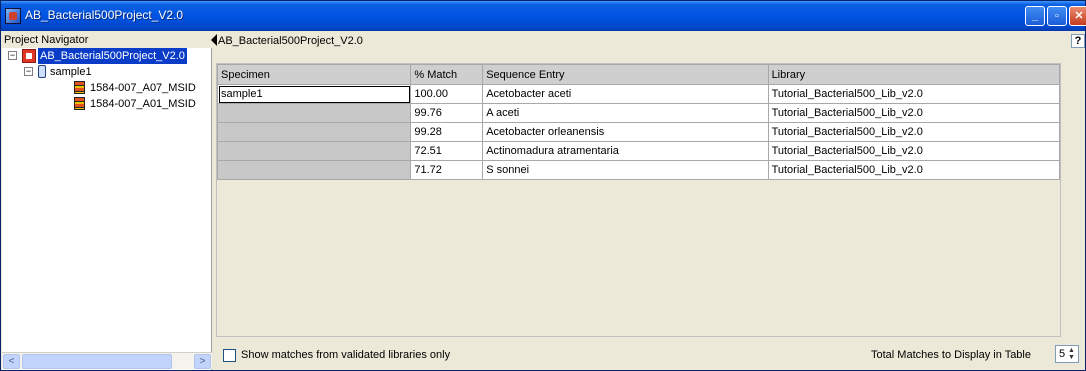 The image size is (1086, 371). What do you see at coordinates (447, 151) in the screenshot?
I see `match-cell: 72.51` at bounding box center [447, 151].